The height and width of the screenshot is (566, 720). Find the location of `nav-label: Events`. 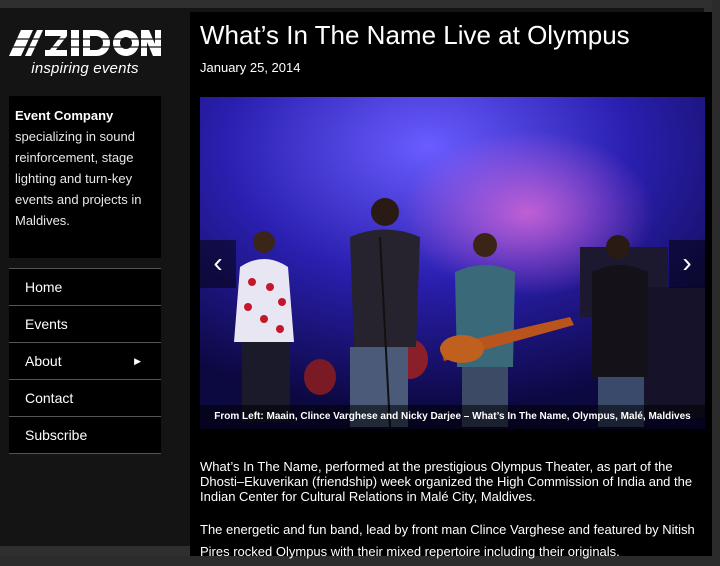

nav-label: Events is located at coordinates (46, 324).